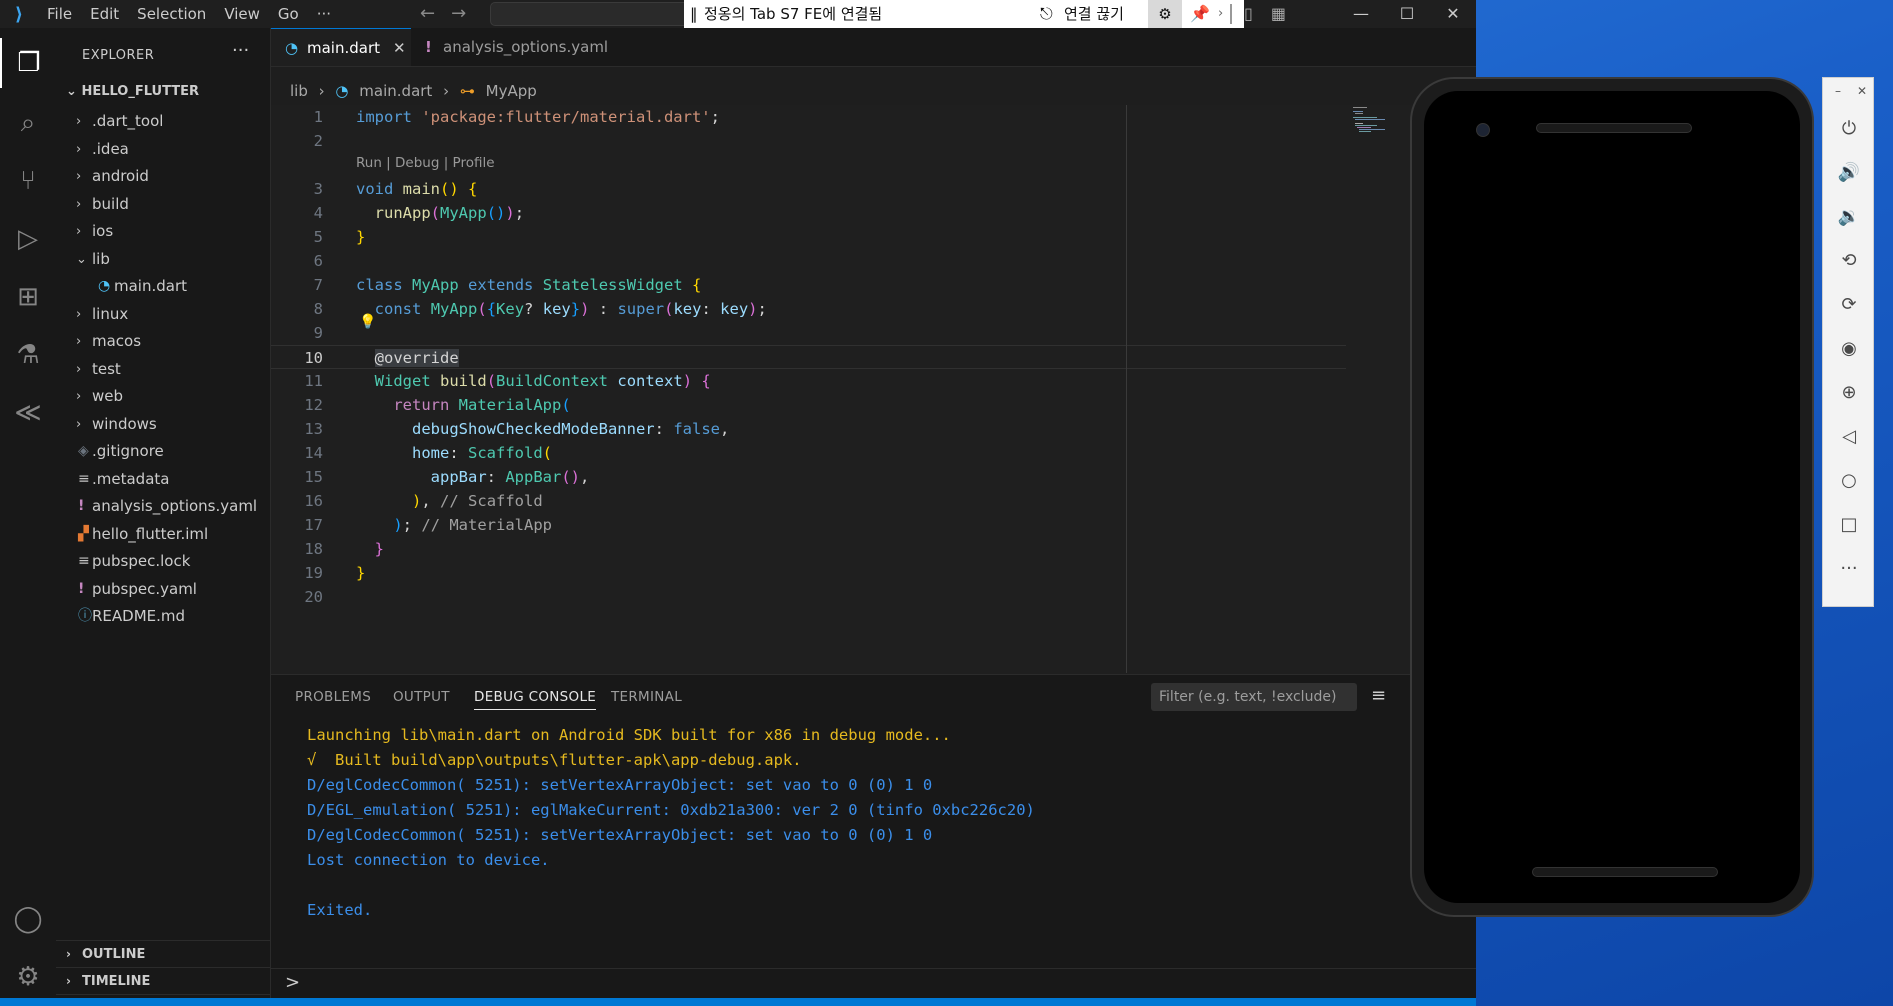 The height and width of the screenshot is (1006, 1893). Describe the element at coordinates (124, 423) in the screenshot. I see `tree-item-label: windows` at that location.